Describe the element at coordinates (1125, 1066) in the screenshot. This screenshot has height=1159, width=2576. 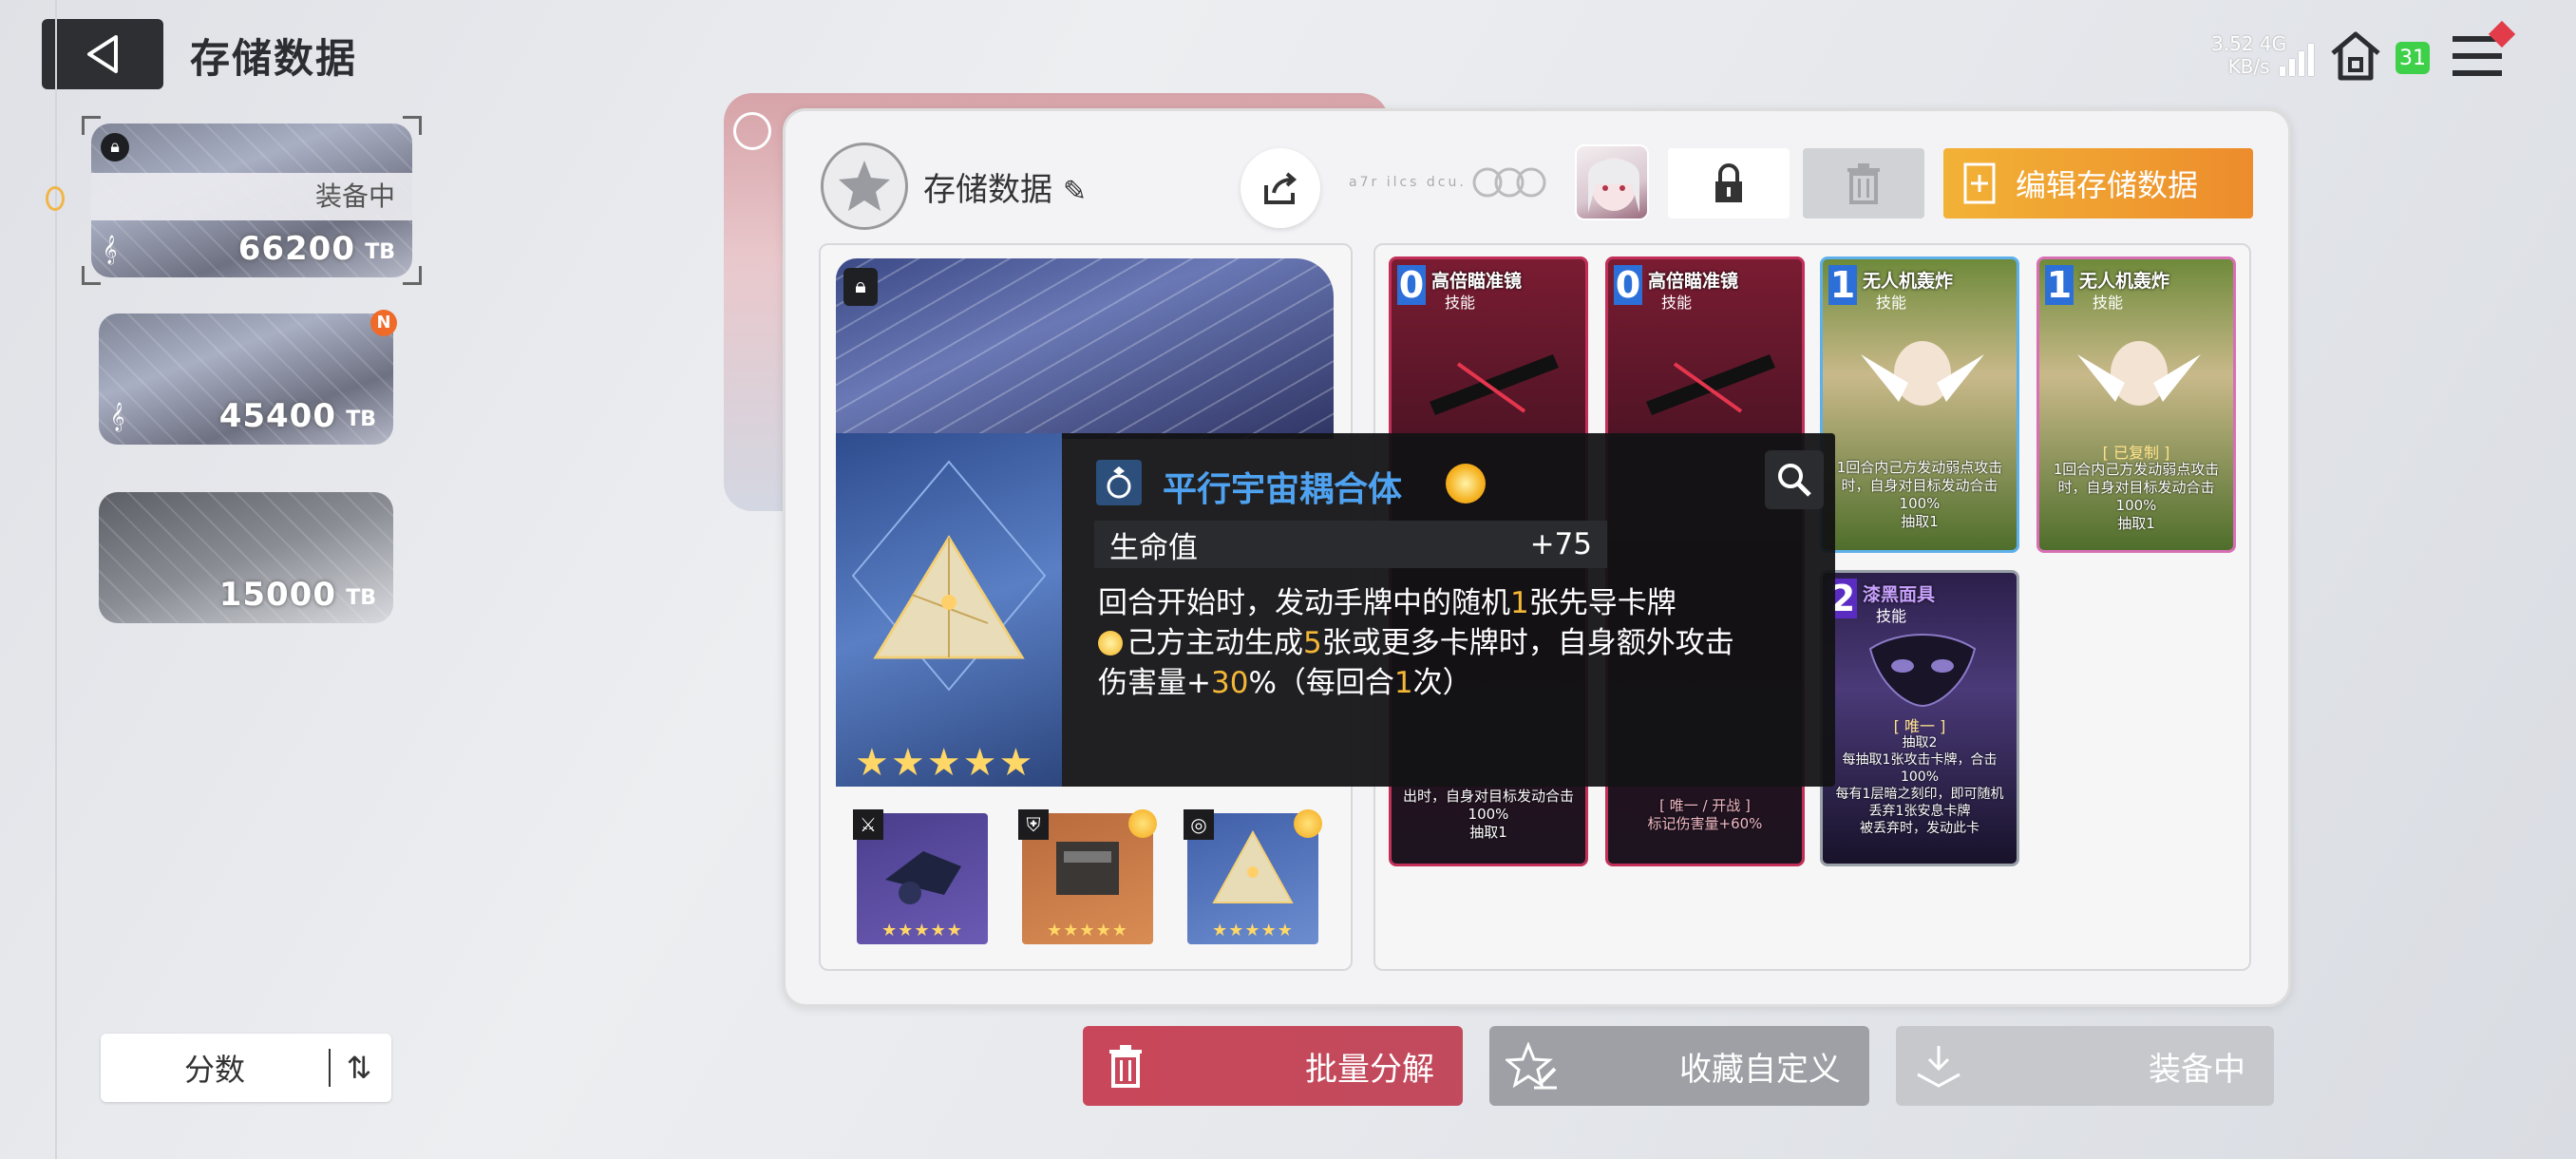
I see `trash-icon` at that location.